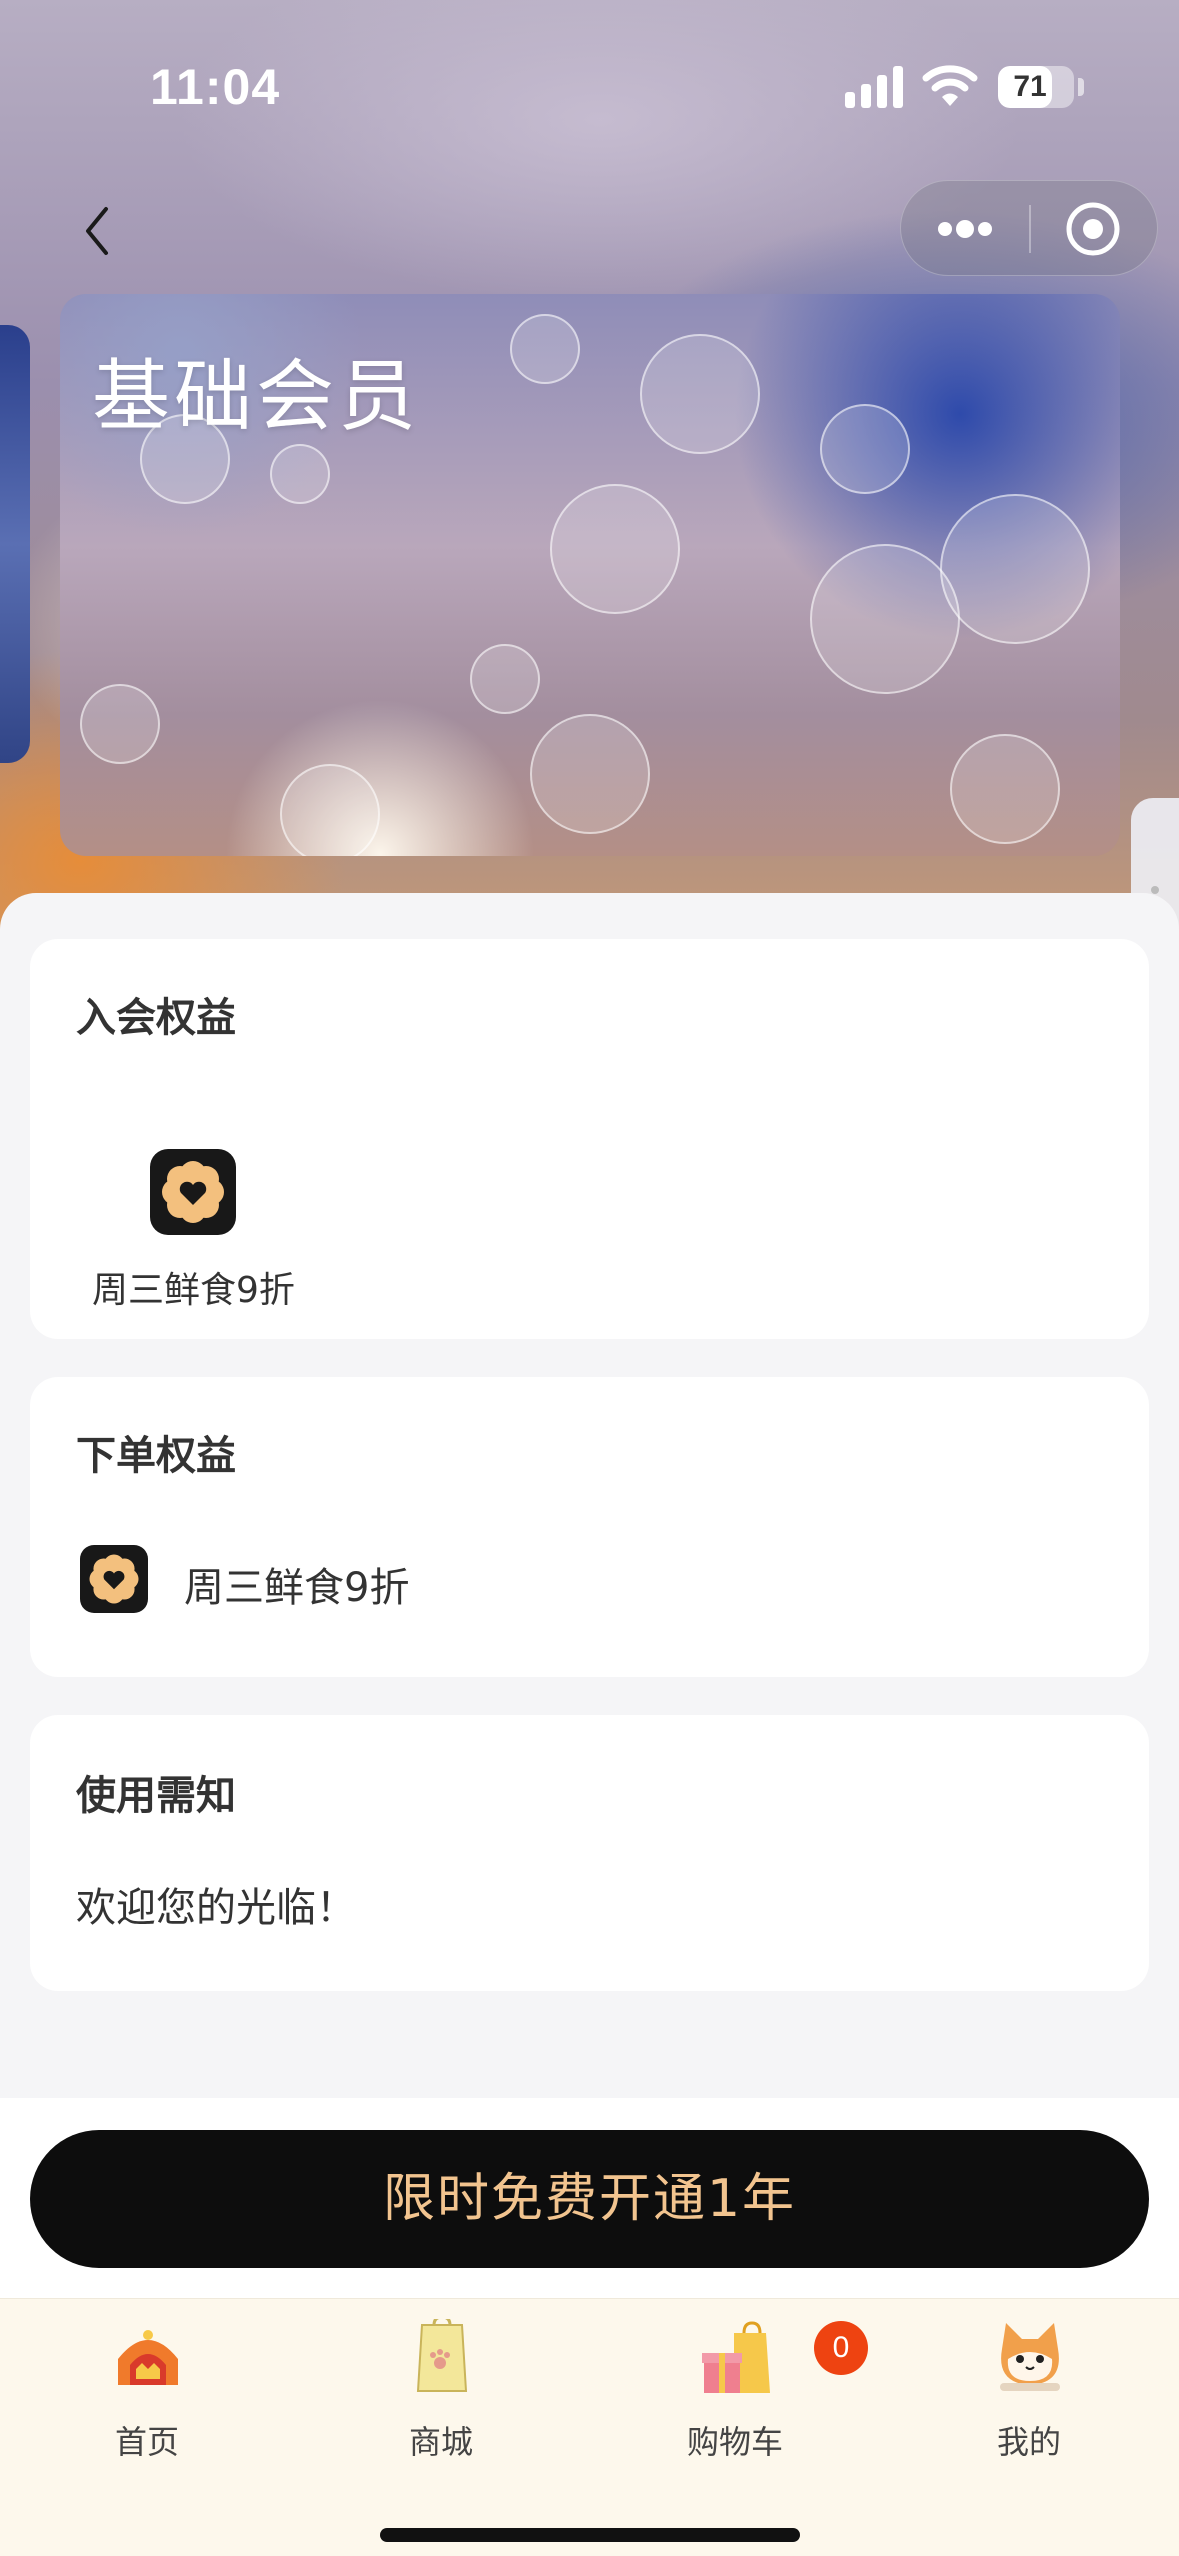  Describe the element at coordinates (156, 1456) in the screenshot. I see `order-benefits-title: 下单权益` at that location.